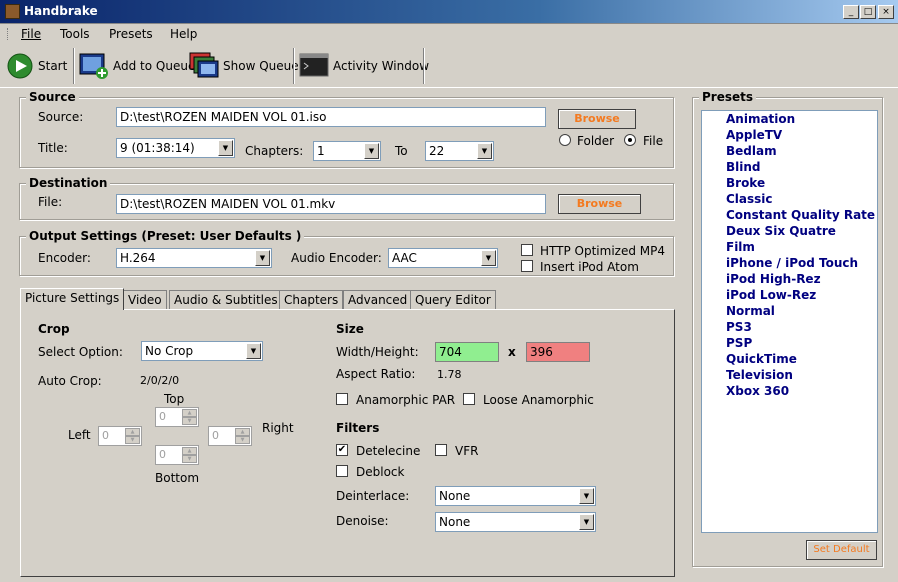 This screenshot has height=582, width=898. What do you see at coordinates (467, 352) in the screenshot?
I see `width-input: 704` at bounding box center [467, 352].